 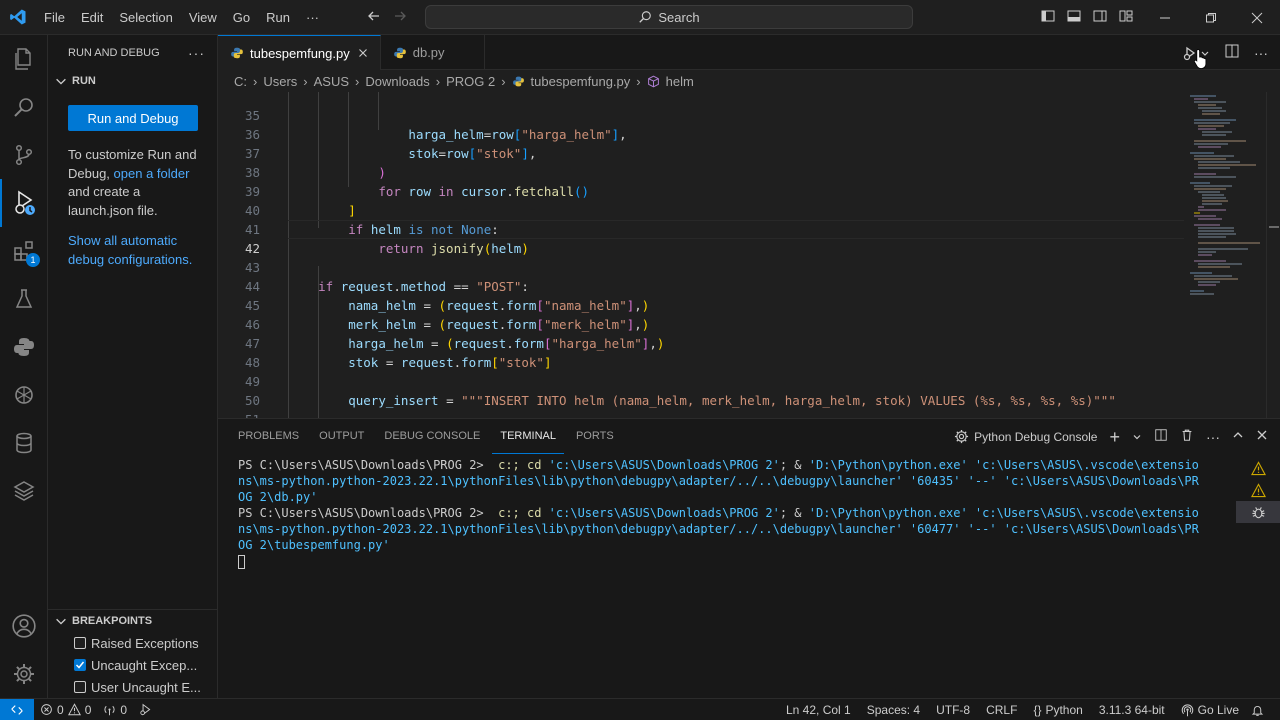 I want to click on menu-run: Run, so click(x=278, y=17).